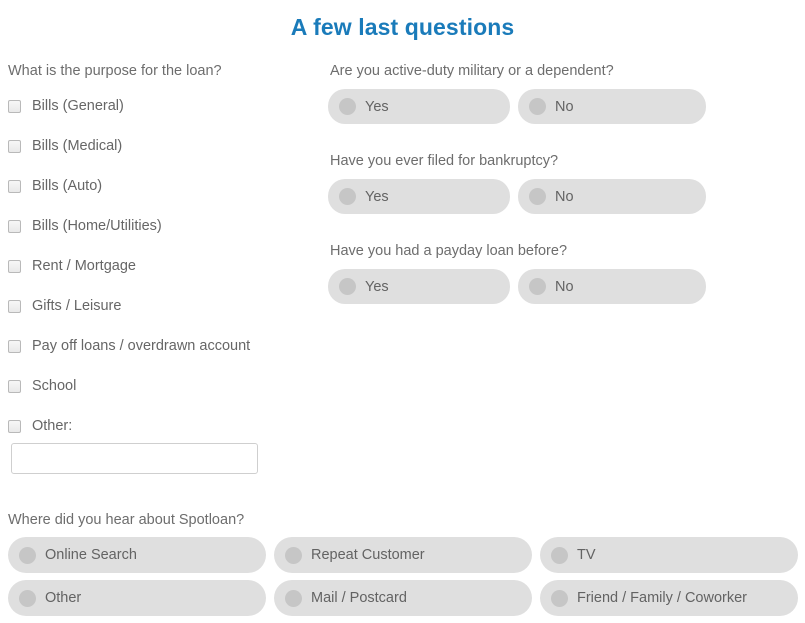 Image resolution: width=805 pixels, height=623 pixels. Describe the element at coordinates (419, 106) in the screenshot. I see `military-yes-option: Yes` at that location.